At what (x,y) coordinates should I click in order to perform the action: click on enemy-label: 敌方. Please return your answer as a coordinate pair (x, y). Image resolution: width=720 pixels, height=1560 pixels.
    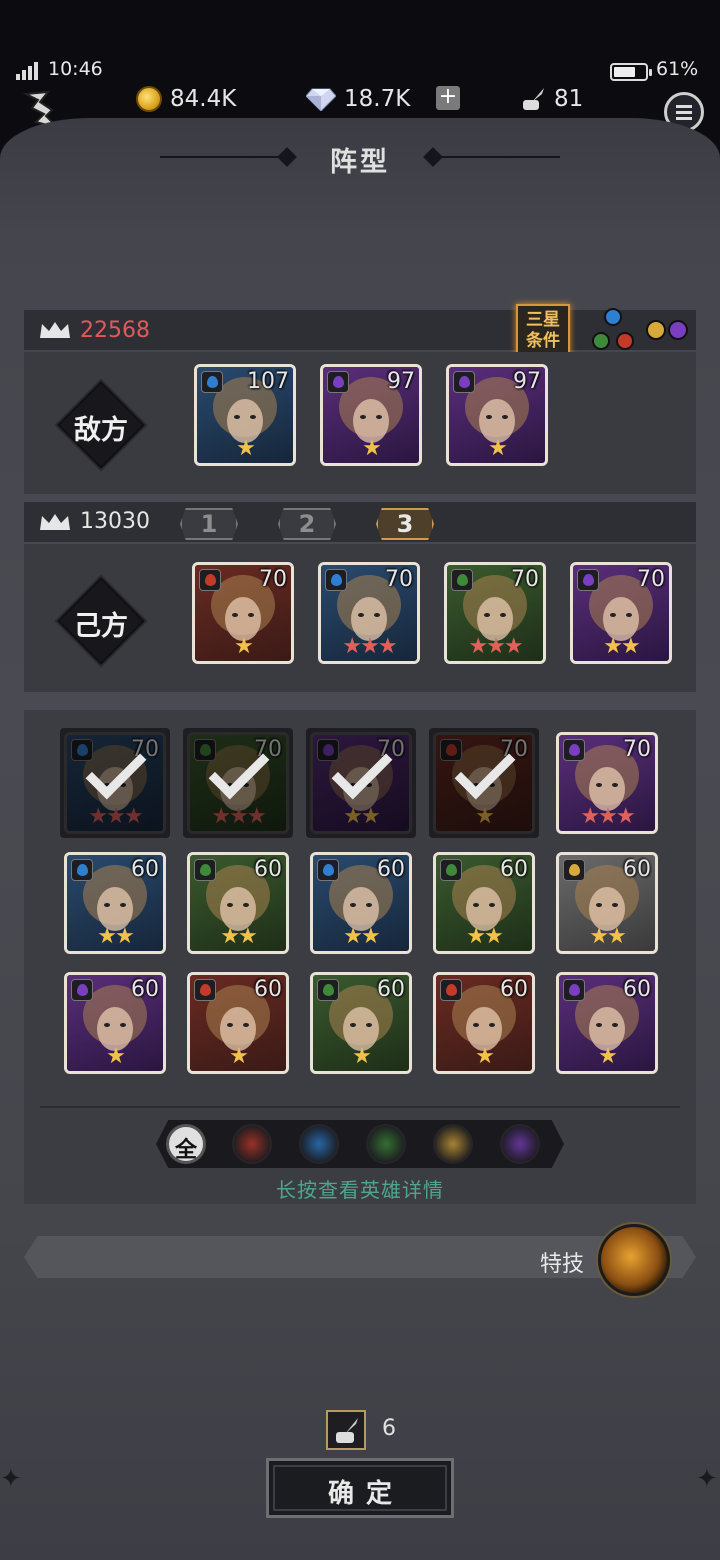
    Looking at the image, I should click on (101, 425).